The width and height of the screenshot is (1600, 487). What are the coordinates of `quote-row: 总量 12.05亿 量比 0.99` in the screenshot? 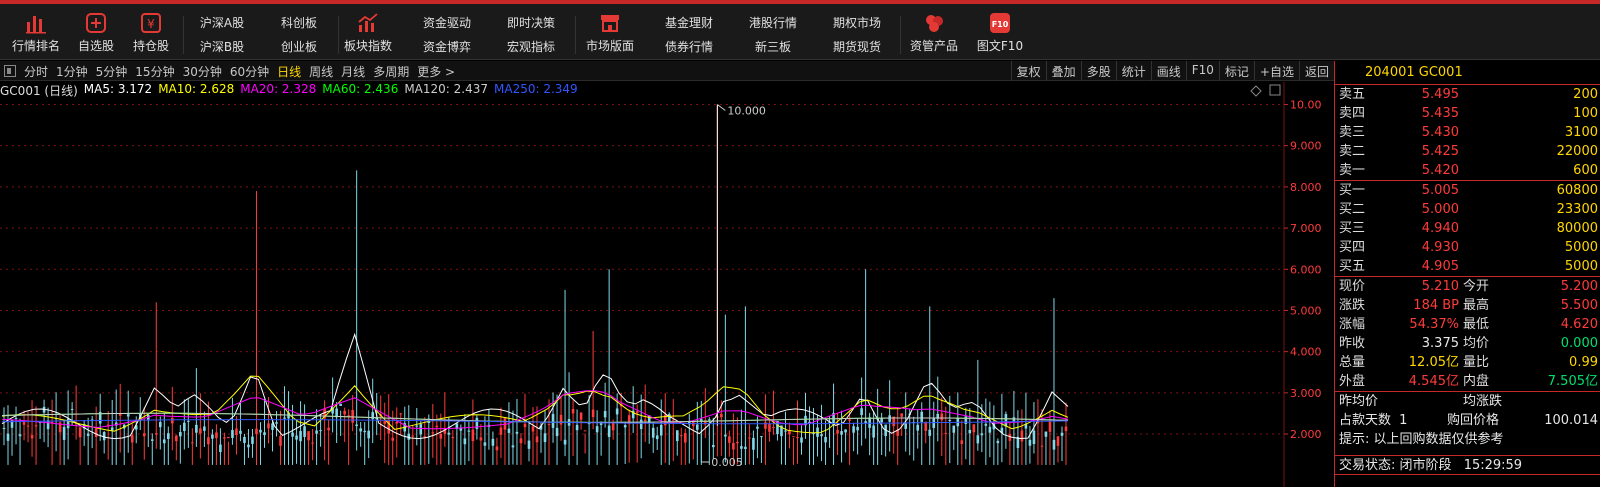 It's located at (1467, 362).